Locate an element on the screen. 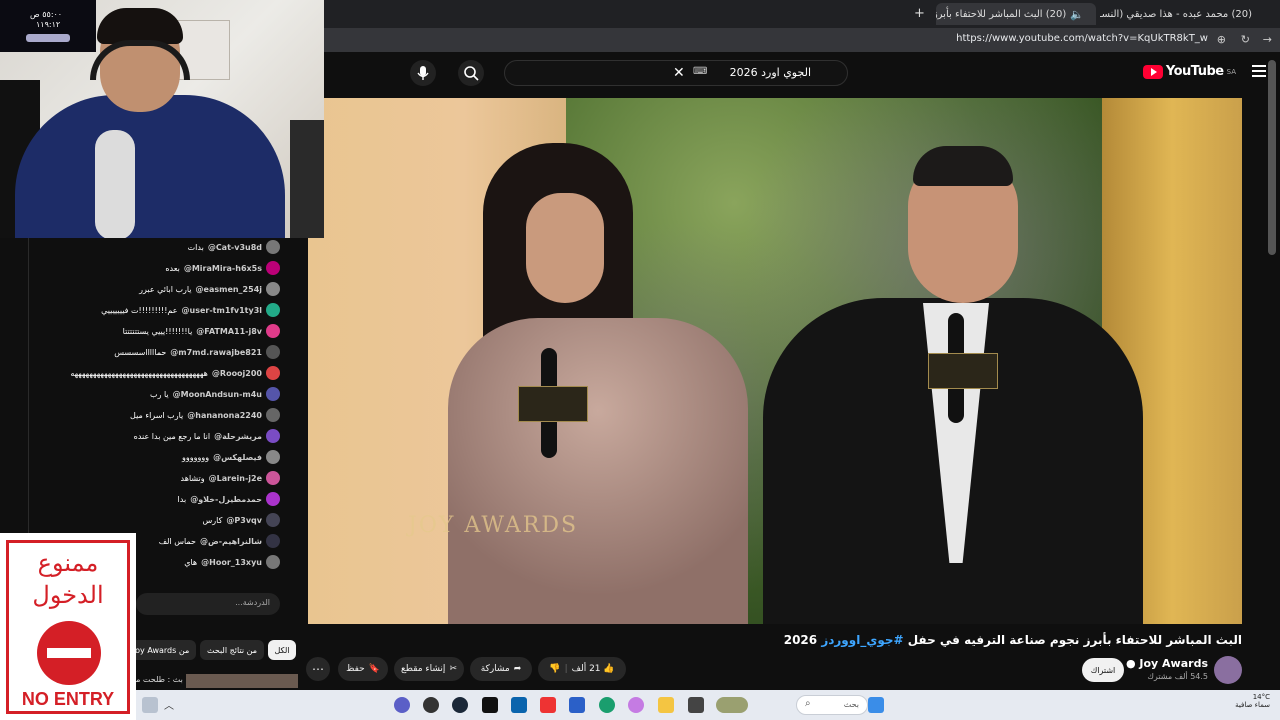  dislike-icon: 👎 is located at coordinates (554, 669).